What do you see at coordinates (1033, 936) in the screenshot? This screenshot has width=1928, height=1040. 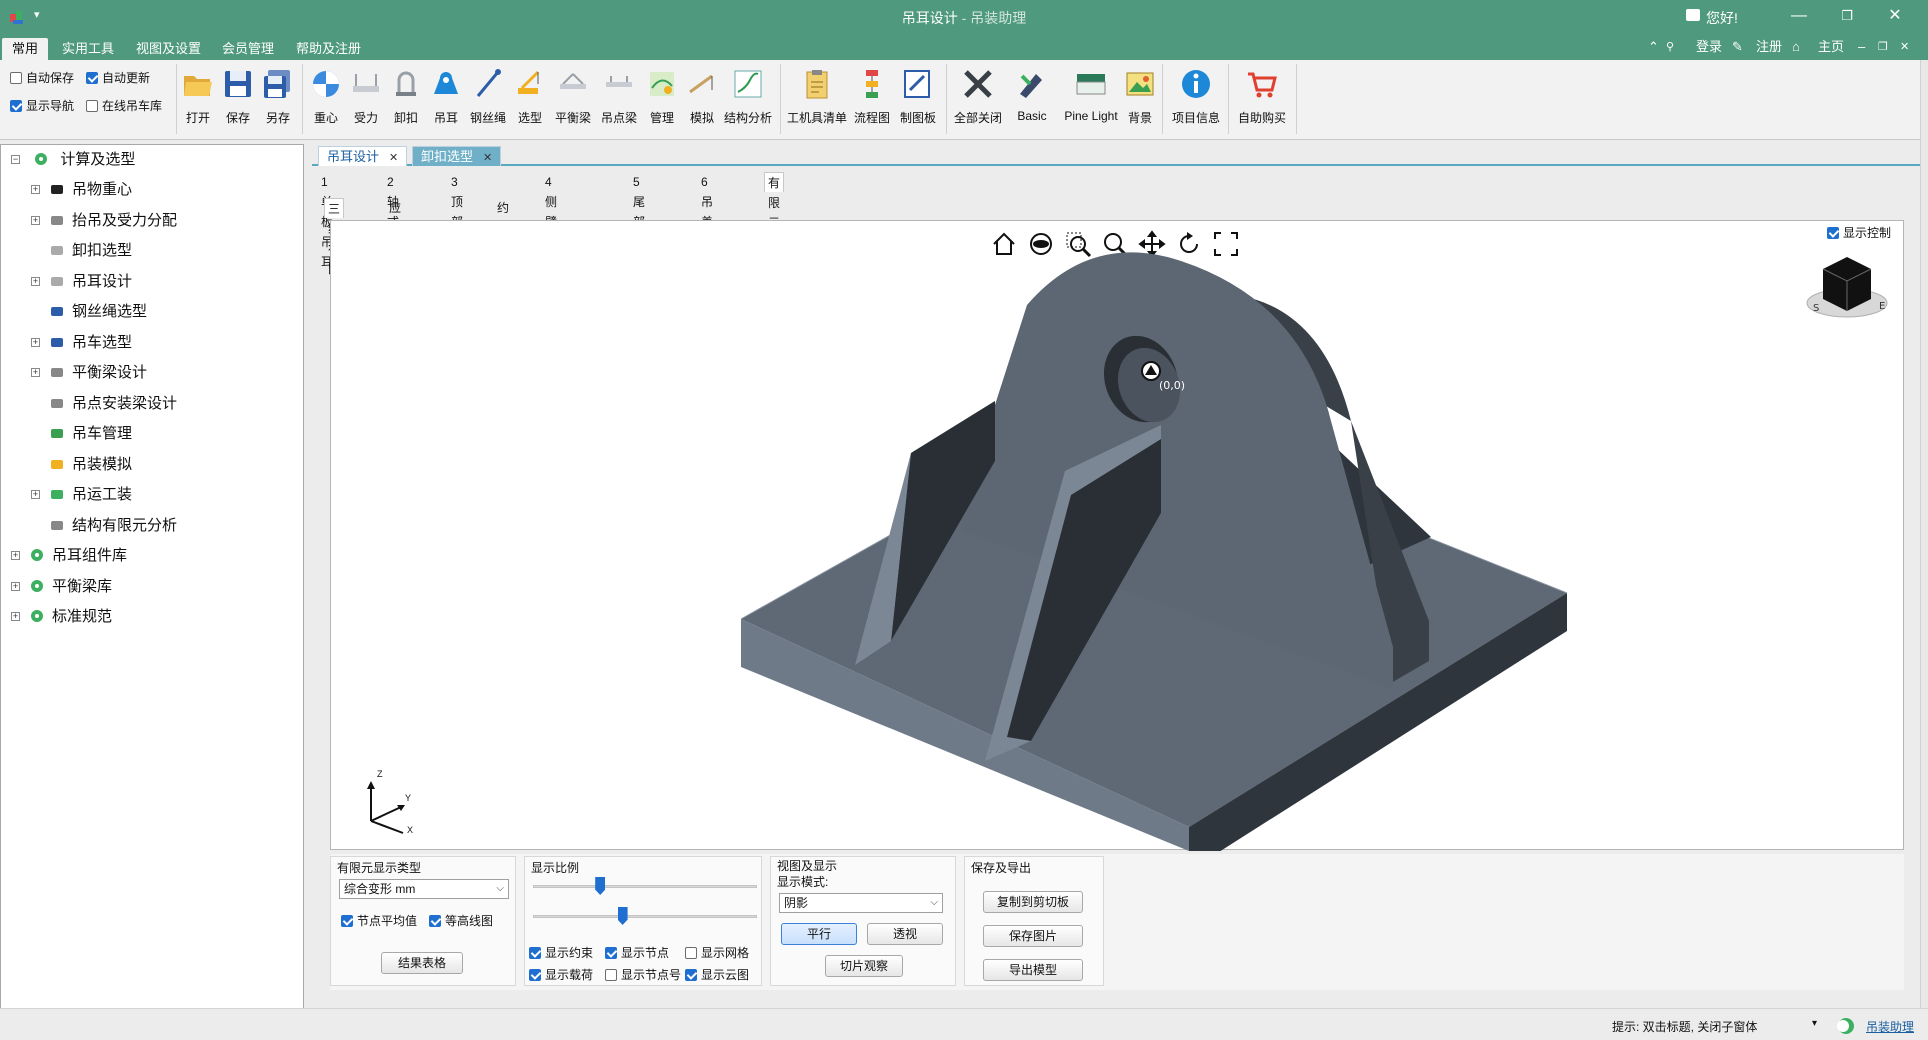 I see `save-image-button: 保存图片` at bounding box center [1033, 936].